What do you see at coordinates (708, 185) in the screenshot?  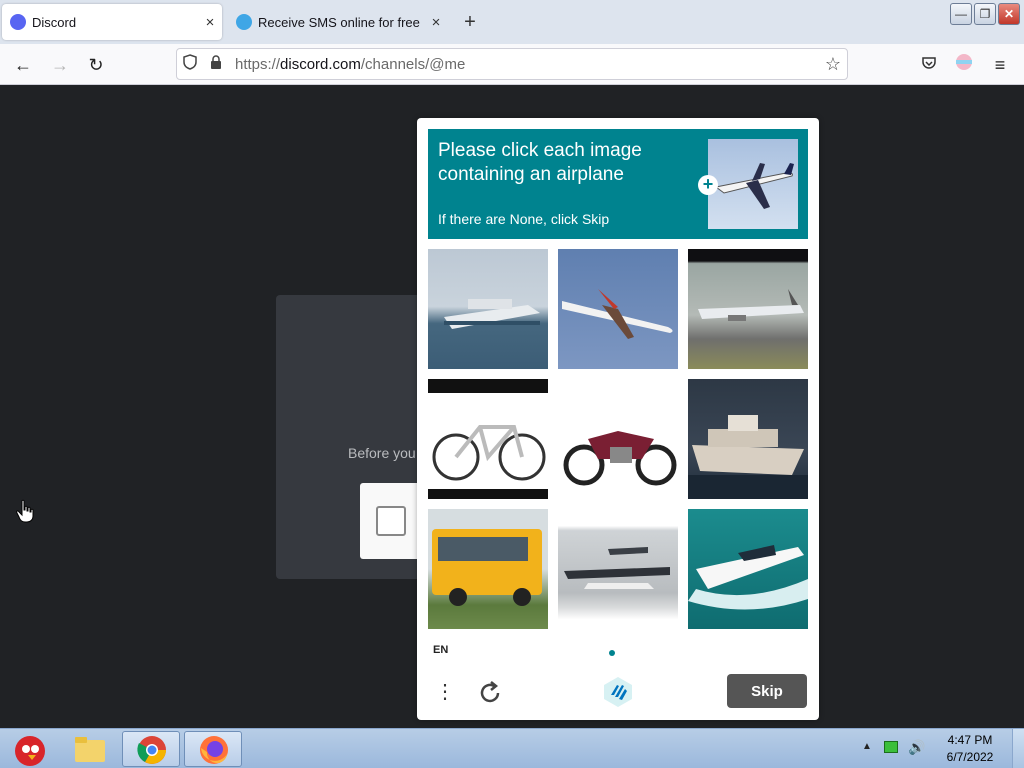 I see `plus-icon: +` at bounding box center [708, 185].